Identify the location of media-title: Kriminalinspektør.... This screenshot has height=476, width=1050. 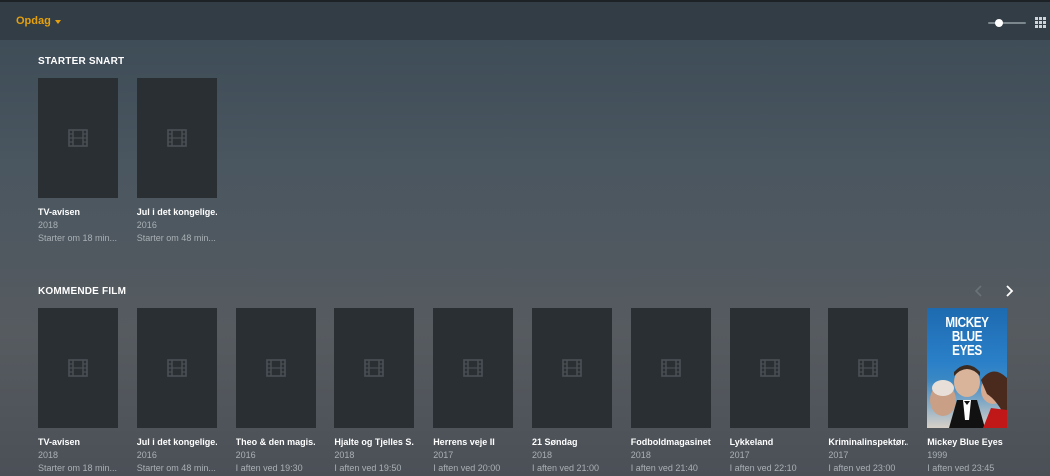
(868, 442).